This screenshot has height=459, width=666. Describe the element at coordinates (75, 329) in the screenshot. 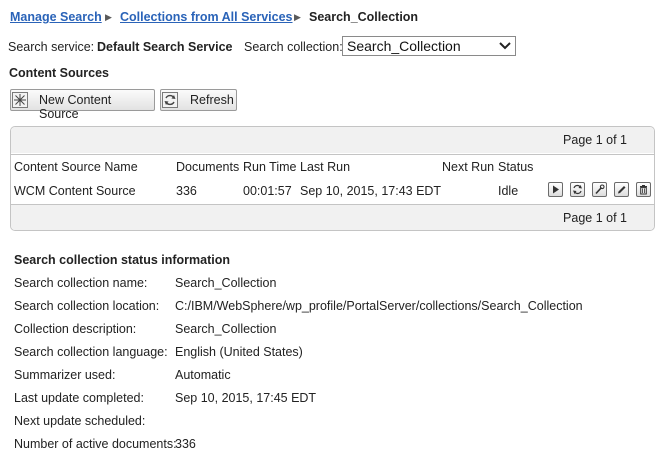

I see `info-key-collection-description: Collection description:` at that location.